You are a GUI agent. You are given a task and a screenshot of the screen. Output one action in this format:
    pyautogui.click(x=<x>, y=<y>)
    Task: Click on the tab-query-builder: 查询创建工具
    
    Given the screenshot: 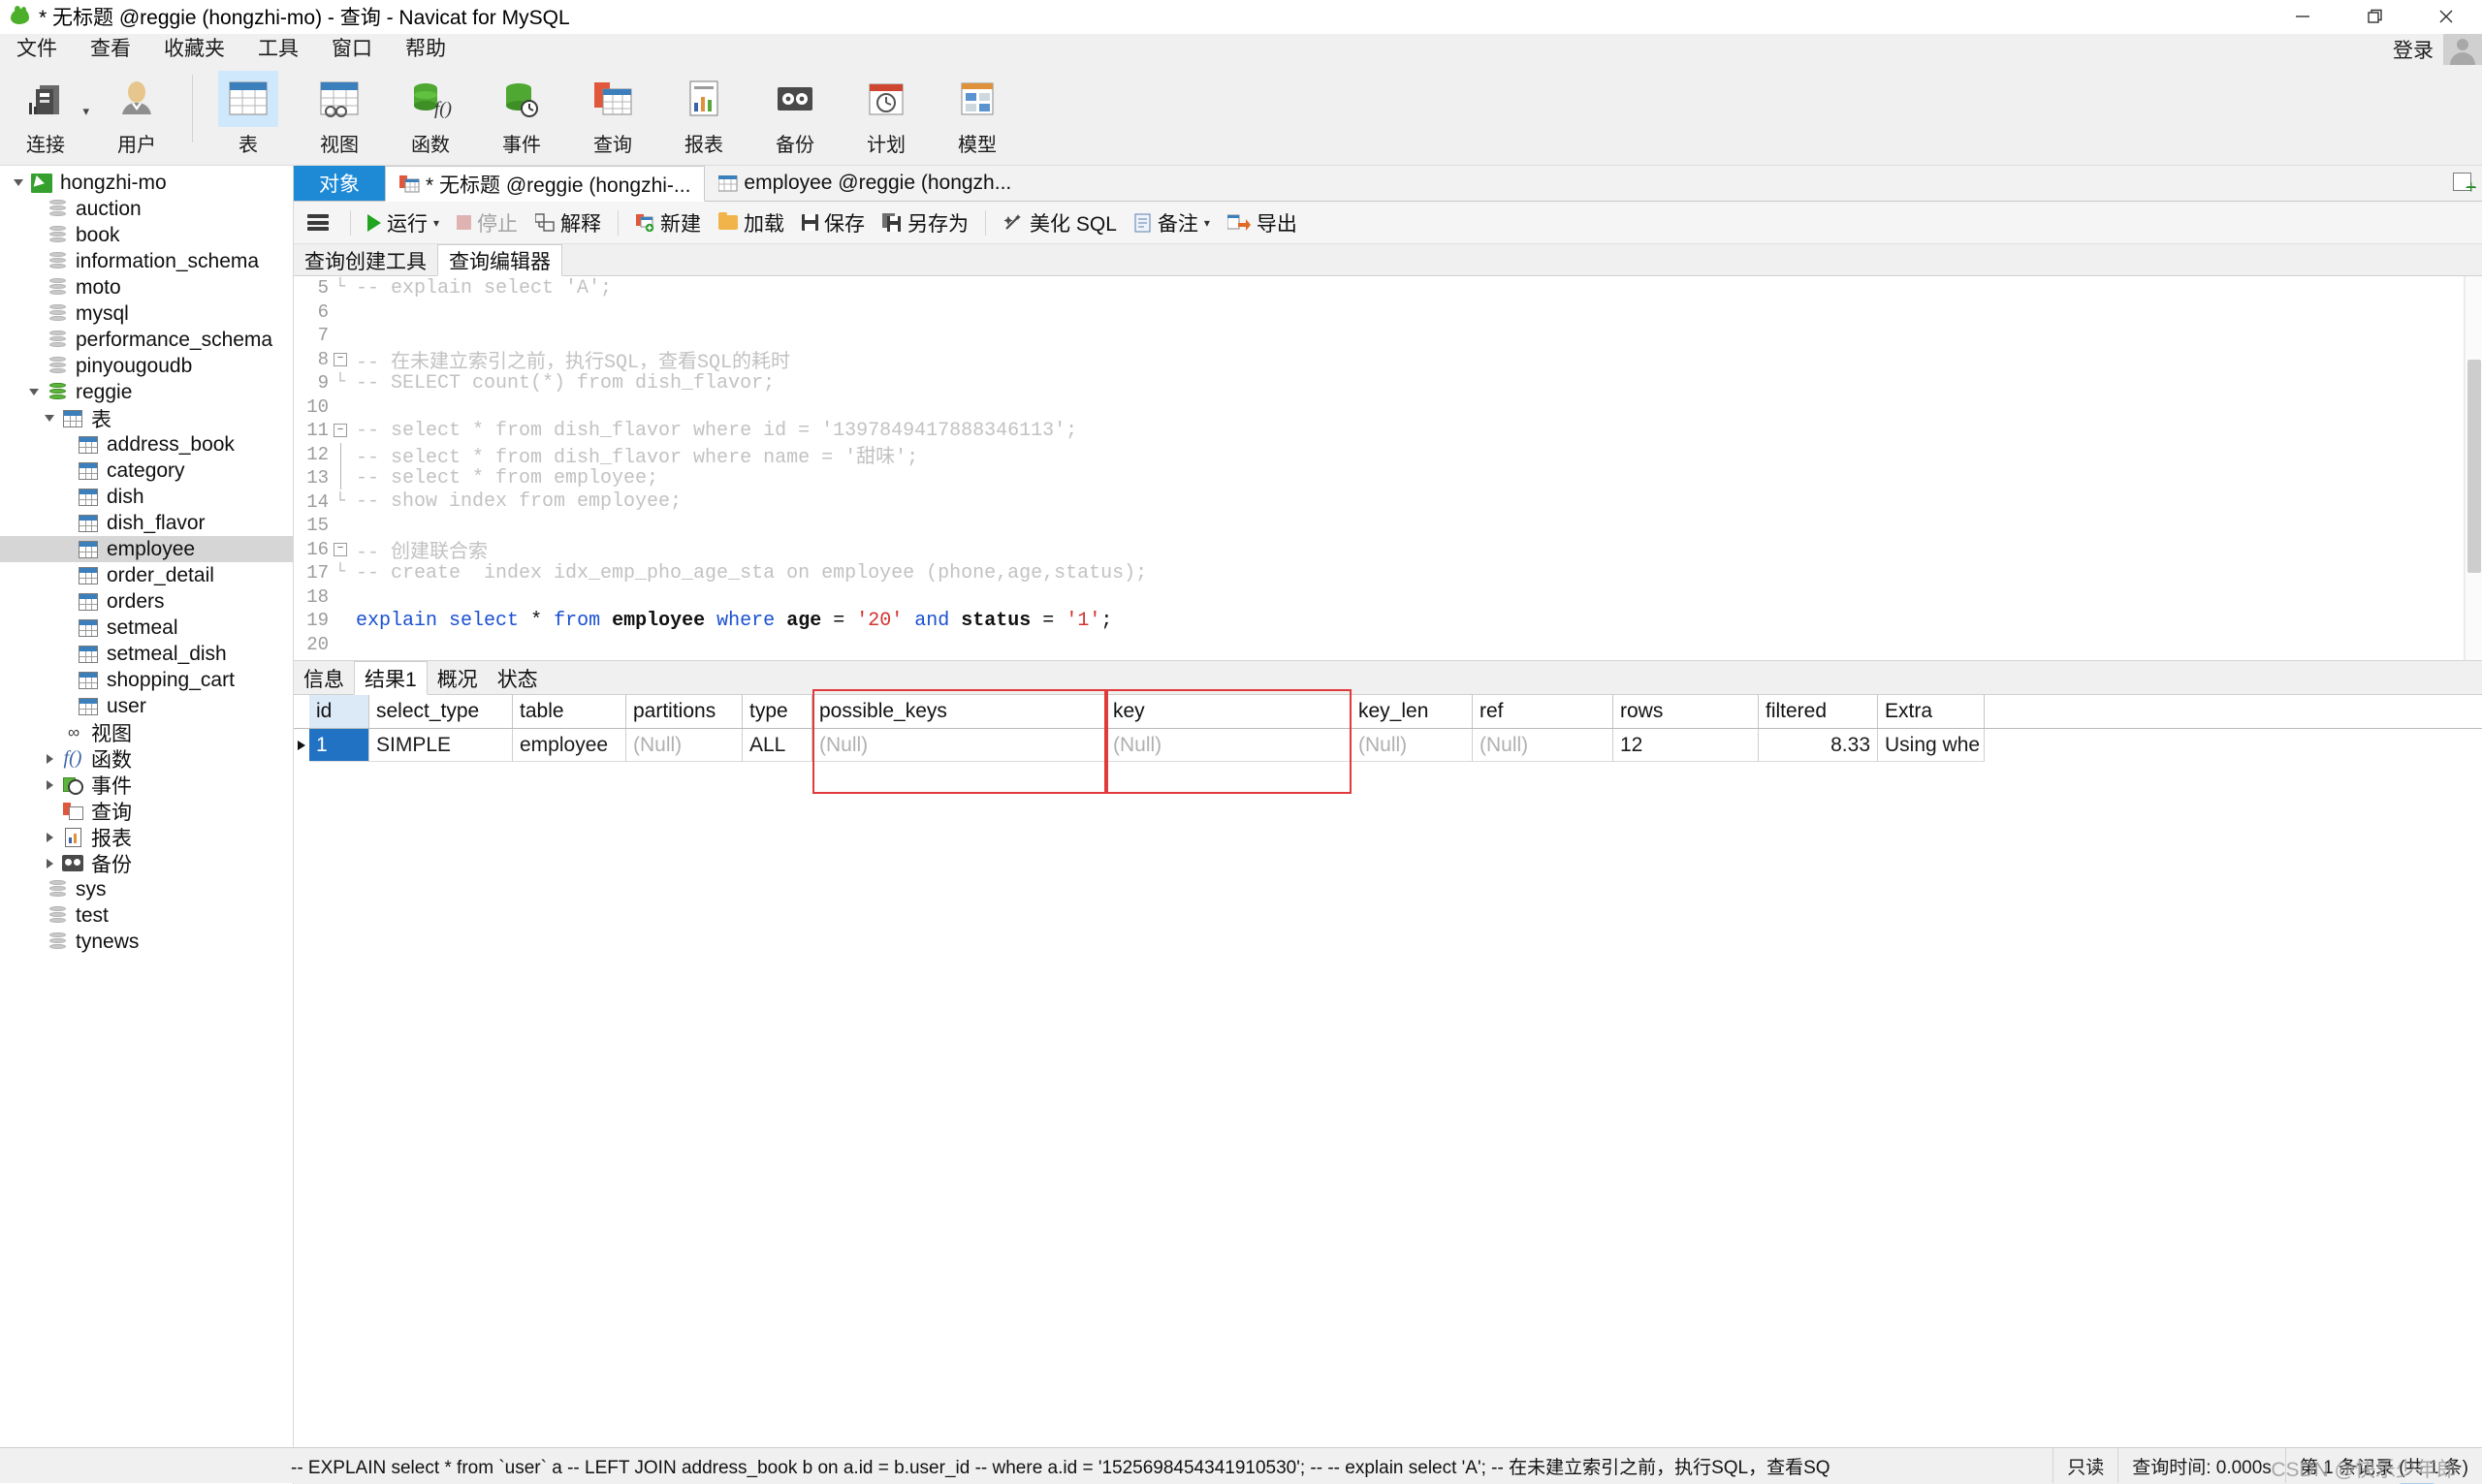 What is the action you would take?
    pyautogui.click(x=365, y=260)
    